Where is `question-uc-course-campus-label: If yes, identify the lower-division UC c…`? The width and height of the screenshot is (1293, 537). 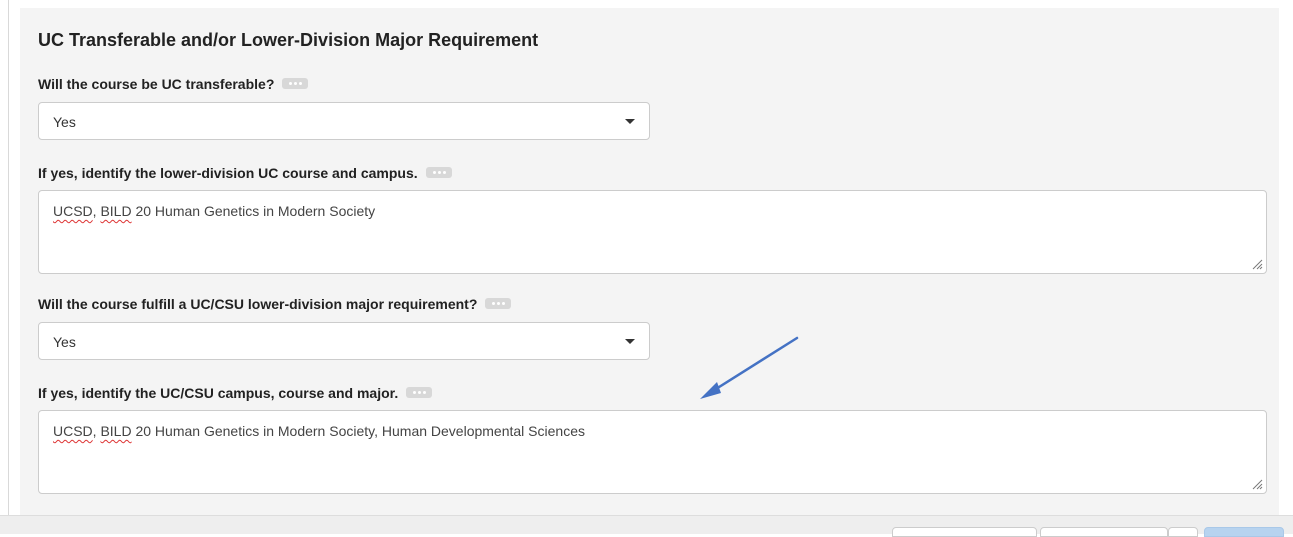 question-uc-course-campus-label: If yes, identify the lower-division UC c… is located at coordinates (245, 173).